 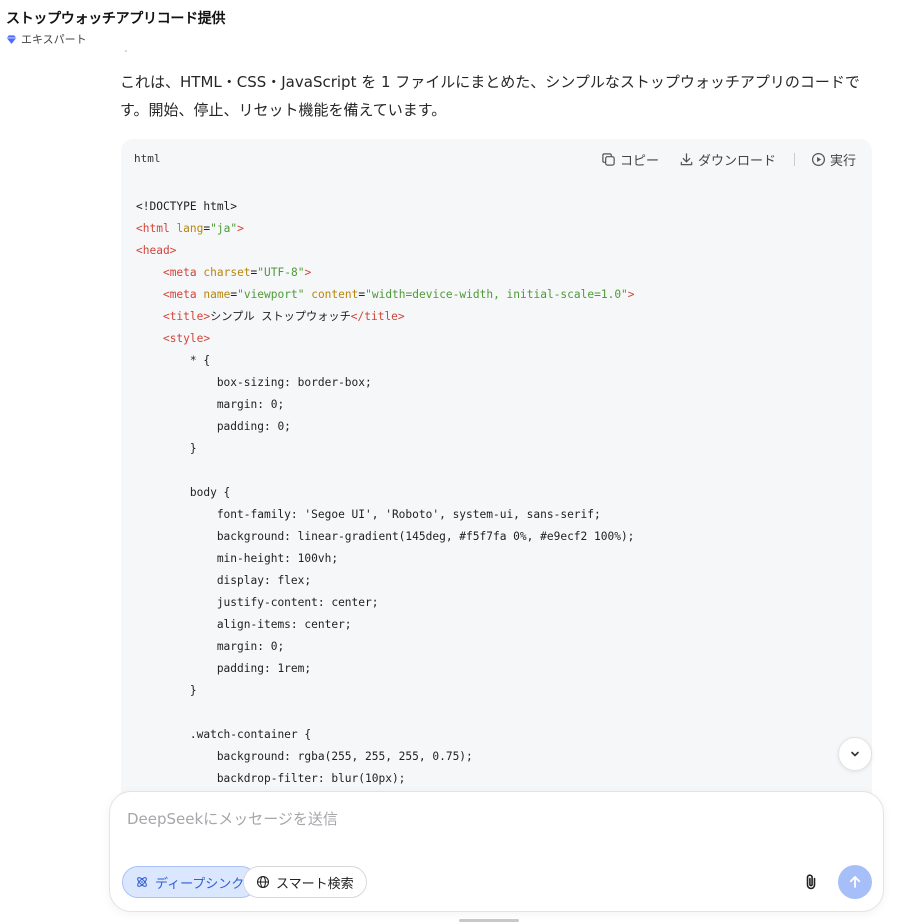 I want to click on play-circle-icon, so click(x=818, y=159).